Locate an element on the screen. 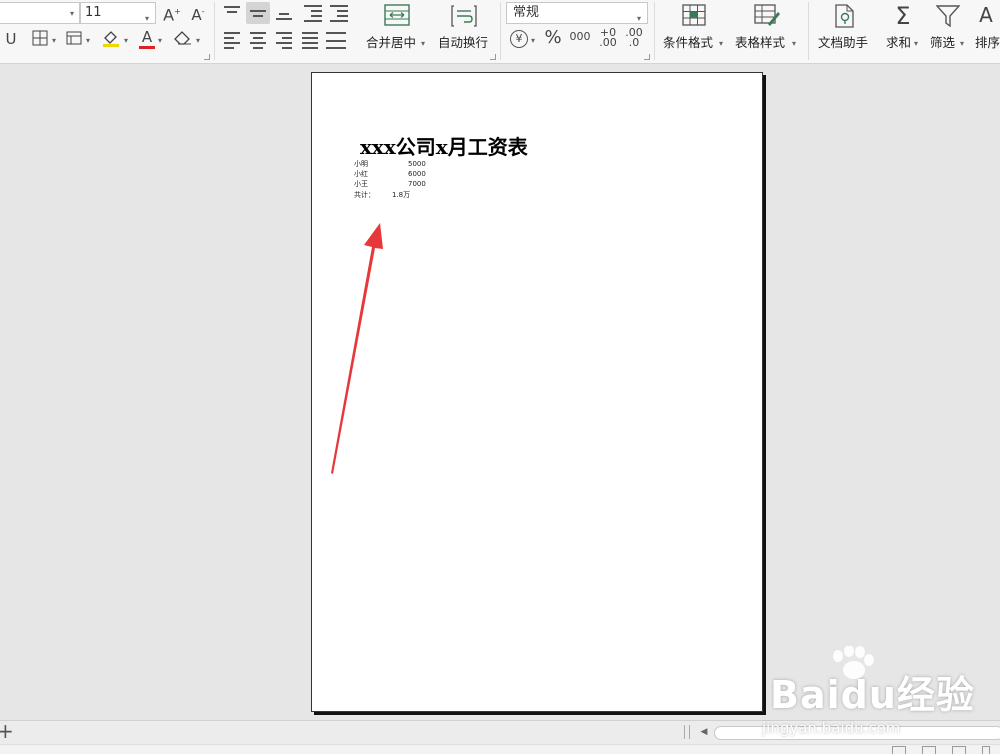  employee-name: 小红 is located at coordinates (361, 174).